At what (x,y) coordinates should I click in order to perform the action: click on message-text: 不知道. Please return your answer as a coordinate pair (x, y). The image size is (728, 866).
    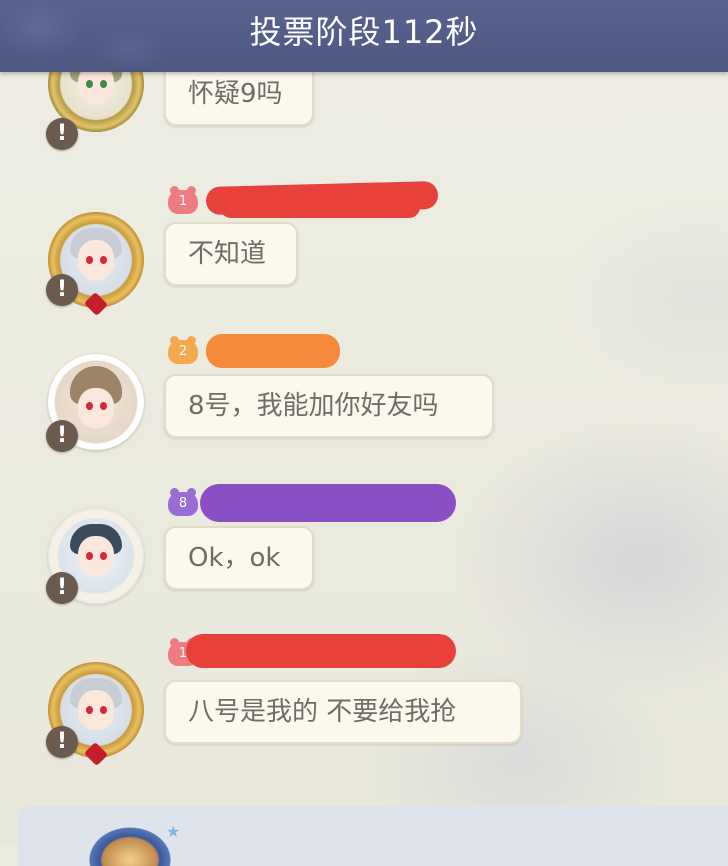
    Looking at the image, I should click on (227, 254).